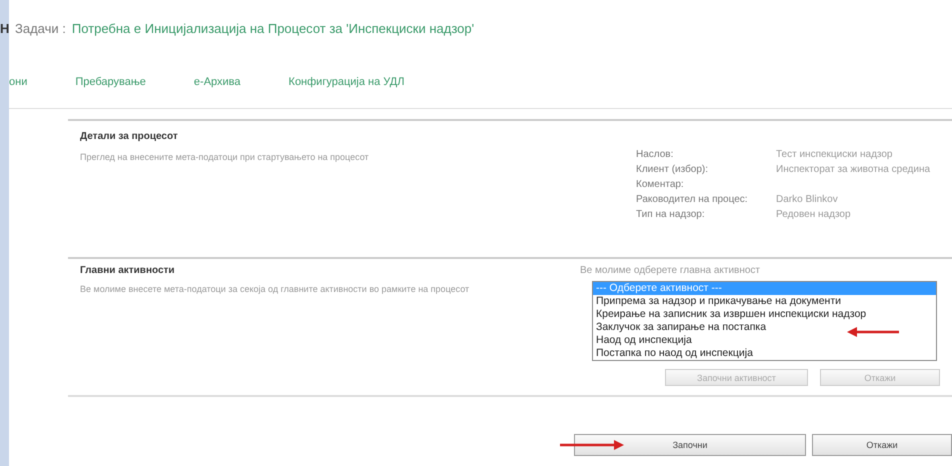 This screenshot has height=466, width=952. What do you see at coordinates (807, 200) in the screenshot?
I see `field-value: Darko Blinkov` at bounding box center [807, 200].